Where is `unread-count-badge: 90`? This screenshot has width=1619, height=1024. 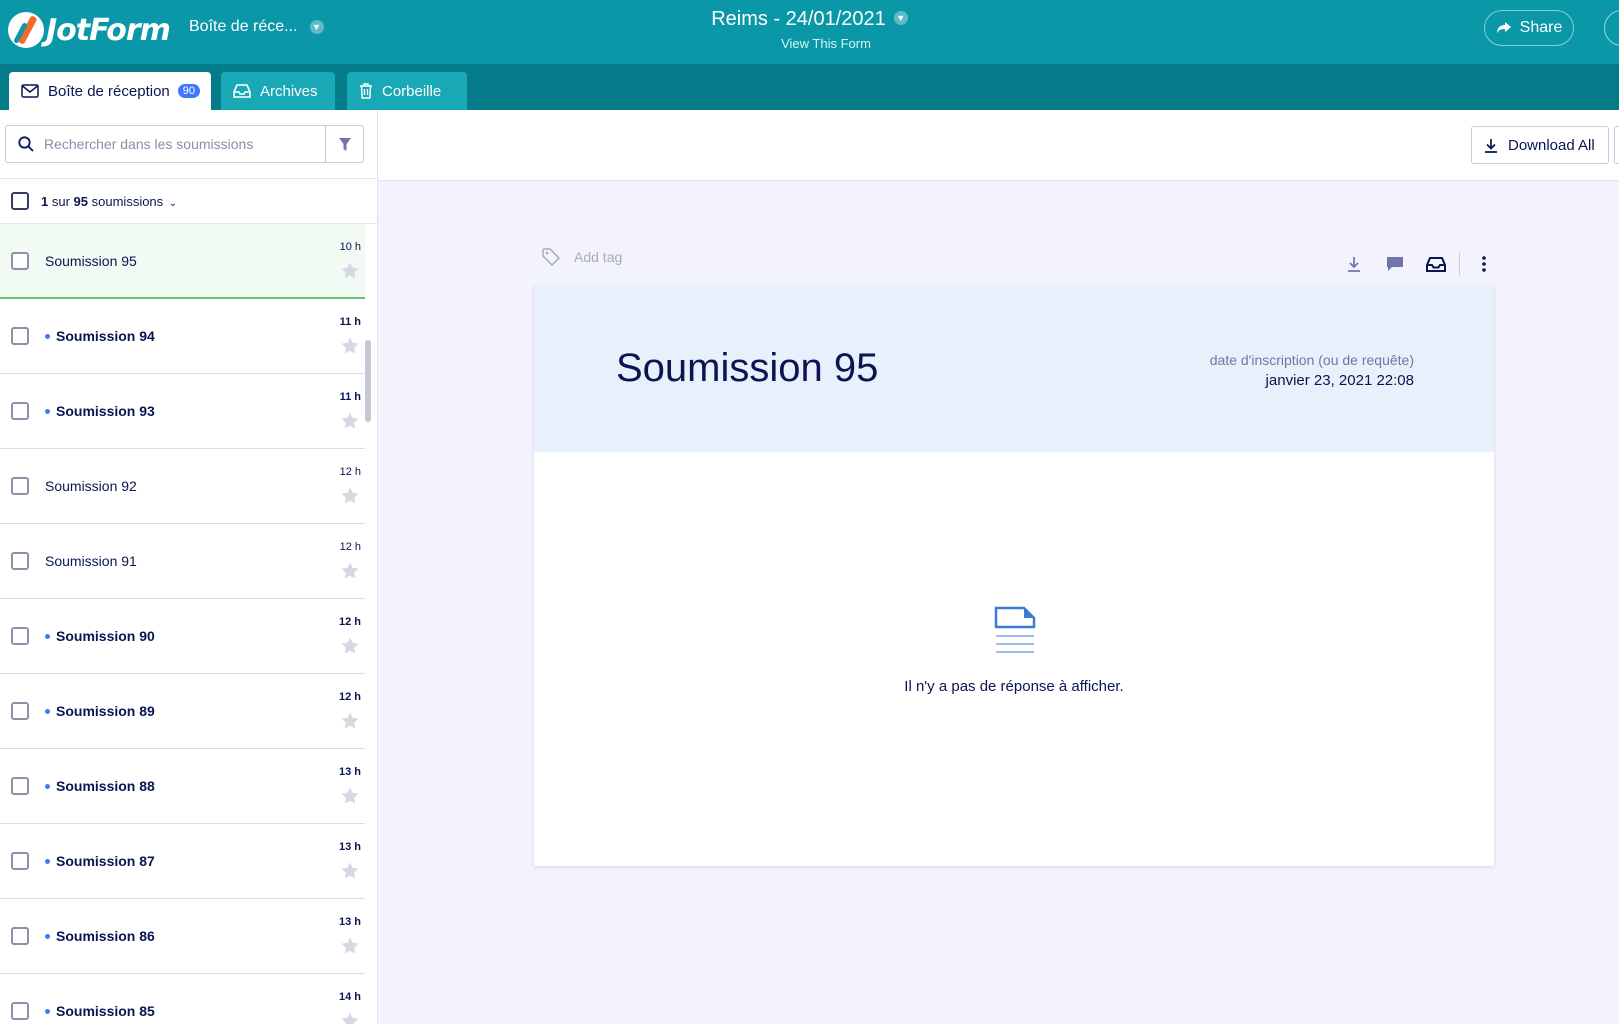 unread-count-badge: 90 is located at coordinates (189, 91).